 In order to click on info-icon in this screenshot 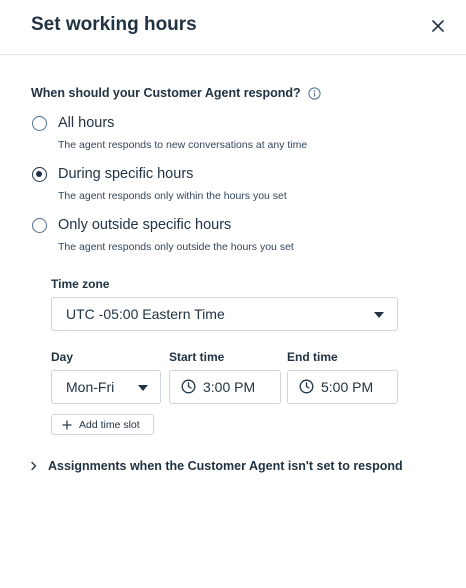, I will do `click(314, 93)`.